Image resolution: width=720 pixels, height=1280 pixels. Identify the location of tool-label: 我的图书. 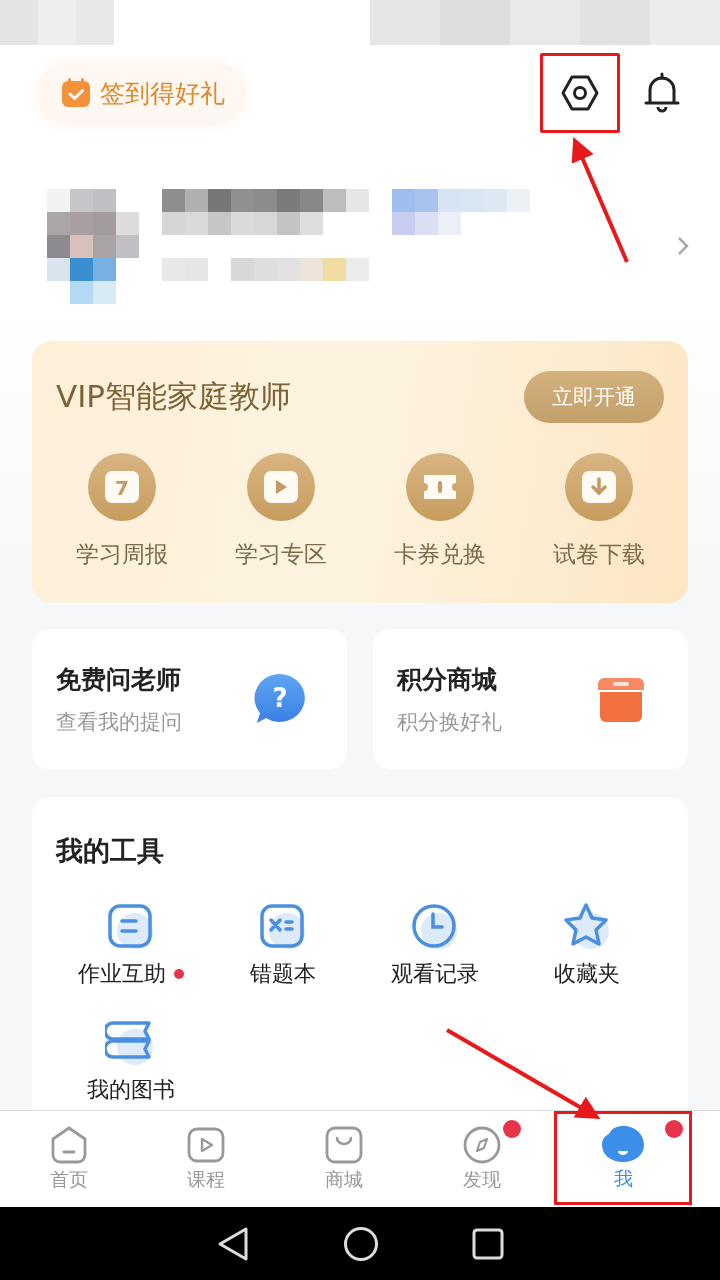
(131, 1090).